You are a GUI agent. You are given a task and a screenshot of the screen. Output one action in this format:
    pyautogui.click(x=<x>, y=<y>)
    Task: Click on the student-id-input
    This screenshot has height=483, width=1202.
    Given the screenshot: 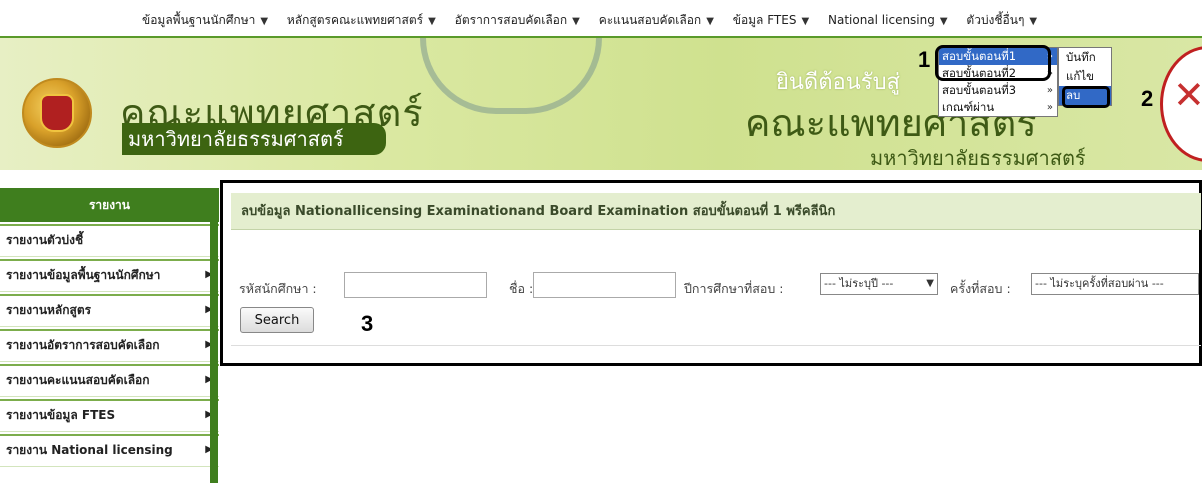 What is the action you would take?
    pyautogui.click(x=415, y=285)
    